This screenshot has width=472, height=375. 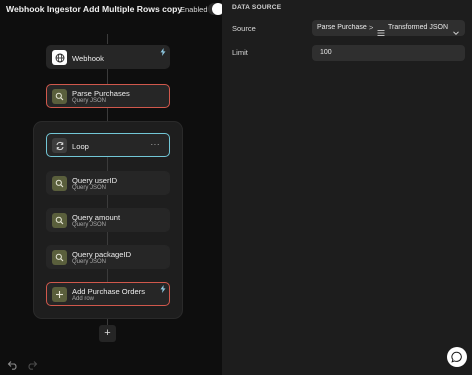 I want to click on undo-icon, so click(x=13, y=366).